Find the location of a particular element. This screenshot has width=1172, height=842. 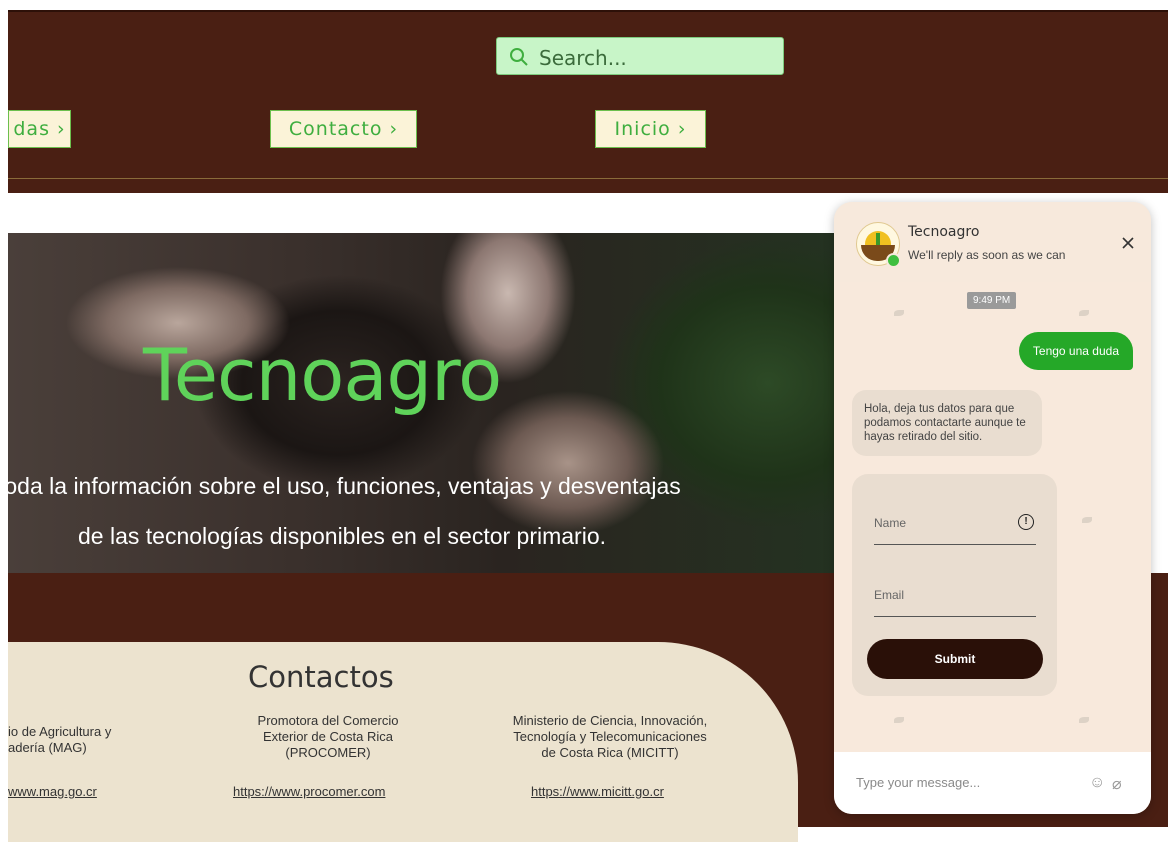

org-micitt-name3: de Costa Rica (MICITT) is located at coordinates (610, 752).